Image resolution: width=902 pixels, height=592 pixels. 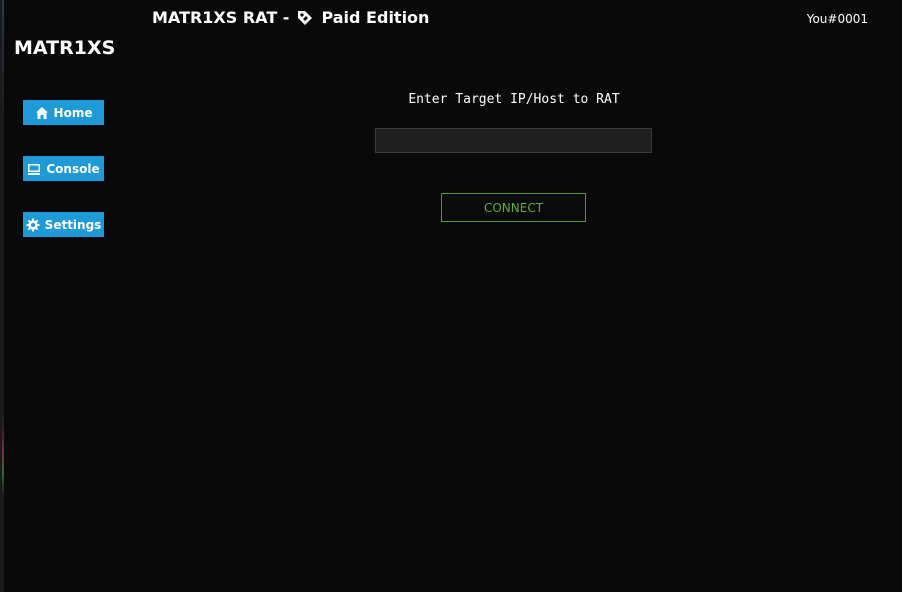 I want to click on price-tag-icon, so click(x=305, y=18).